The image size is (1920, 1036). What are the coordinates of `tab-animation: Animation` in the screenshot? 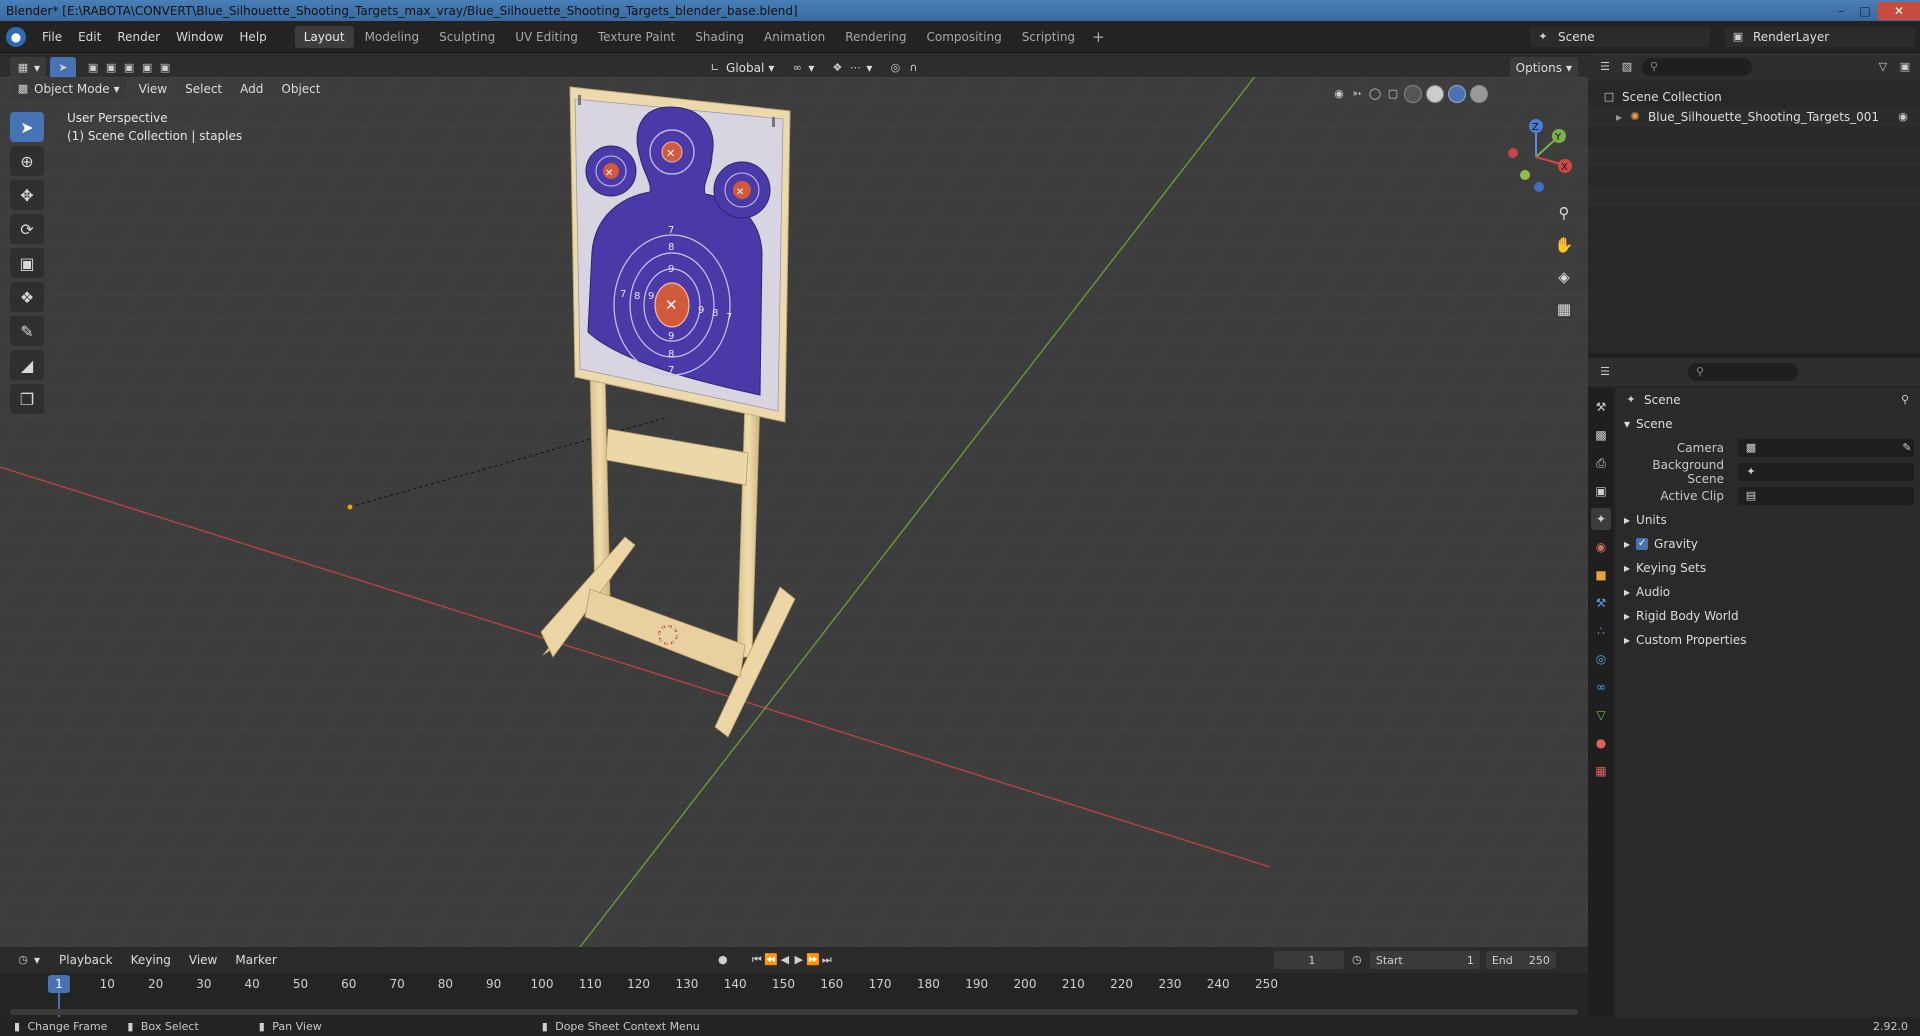 It's located at (794, 37).